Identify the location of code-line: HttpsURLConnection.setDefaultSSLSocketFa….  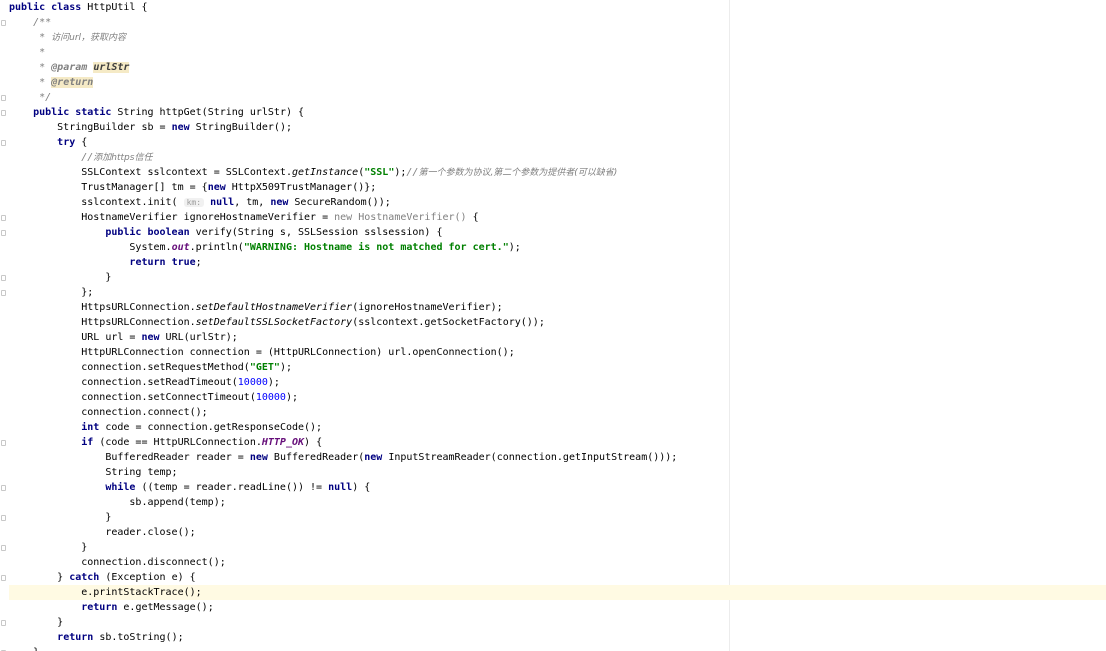
(277, 322).